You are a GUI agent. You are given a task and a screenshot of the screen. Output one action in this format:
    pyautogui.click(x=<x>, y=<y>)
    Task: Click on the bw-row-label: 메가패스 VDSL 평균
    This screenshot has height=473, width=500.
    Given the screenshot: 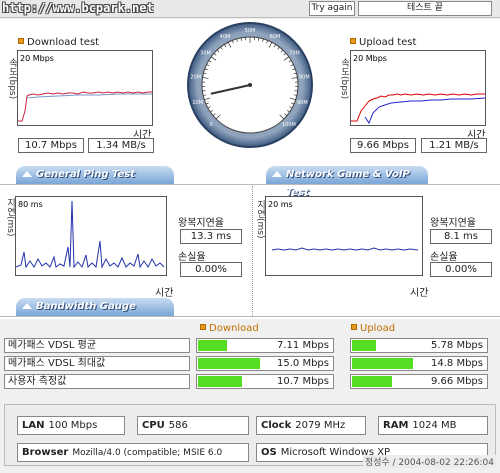 What is the action you would take?
    pyautogui.click(x=97, y=345)
    